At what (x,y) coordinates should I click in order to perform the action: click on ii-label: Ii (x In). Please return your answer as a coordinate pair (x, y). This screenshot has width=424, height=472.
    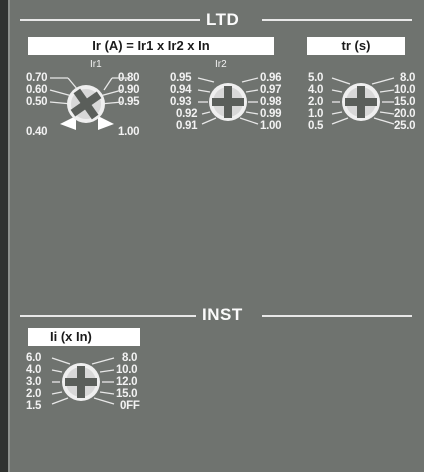
    Looking at the image, I should click on (84, 337).